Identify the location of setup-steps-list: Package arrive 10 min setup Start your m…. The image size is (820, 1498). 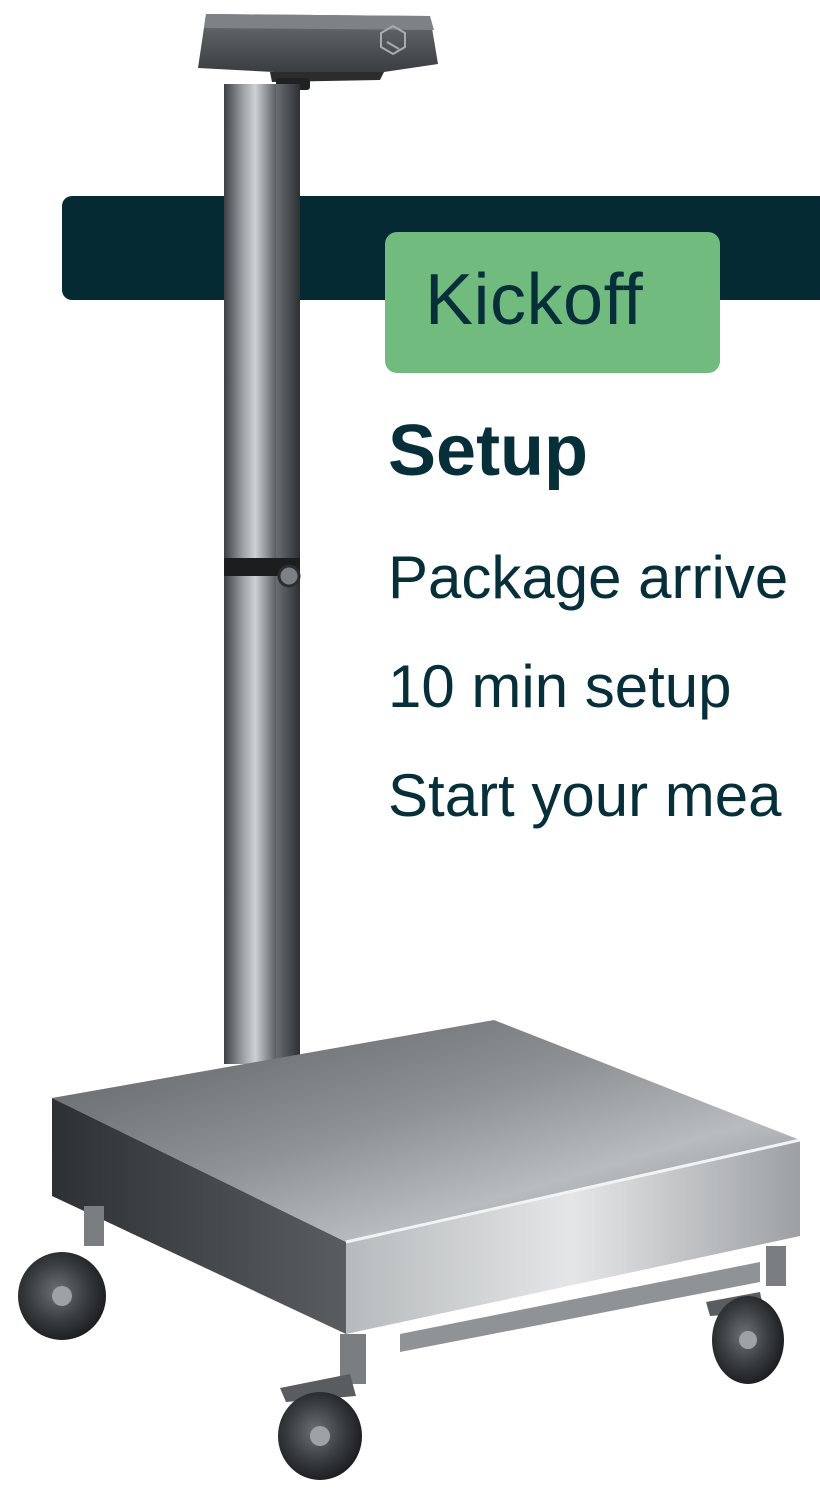
(604, 711).